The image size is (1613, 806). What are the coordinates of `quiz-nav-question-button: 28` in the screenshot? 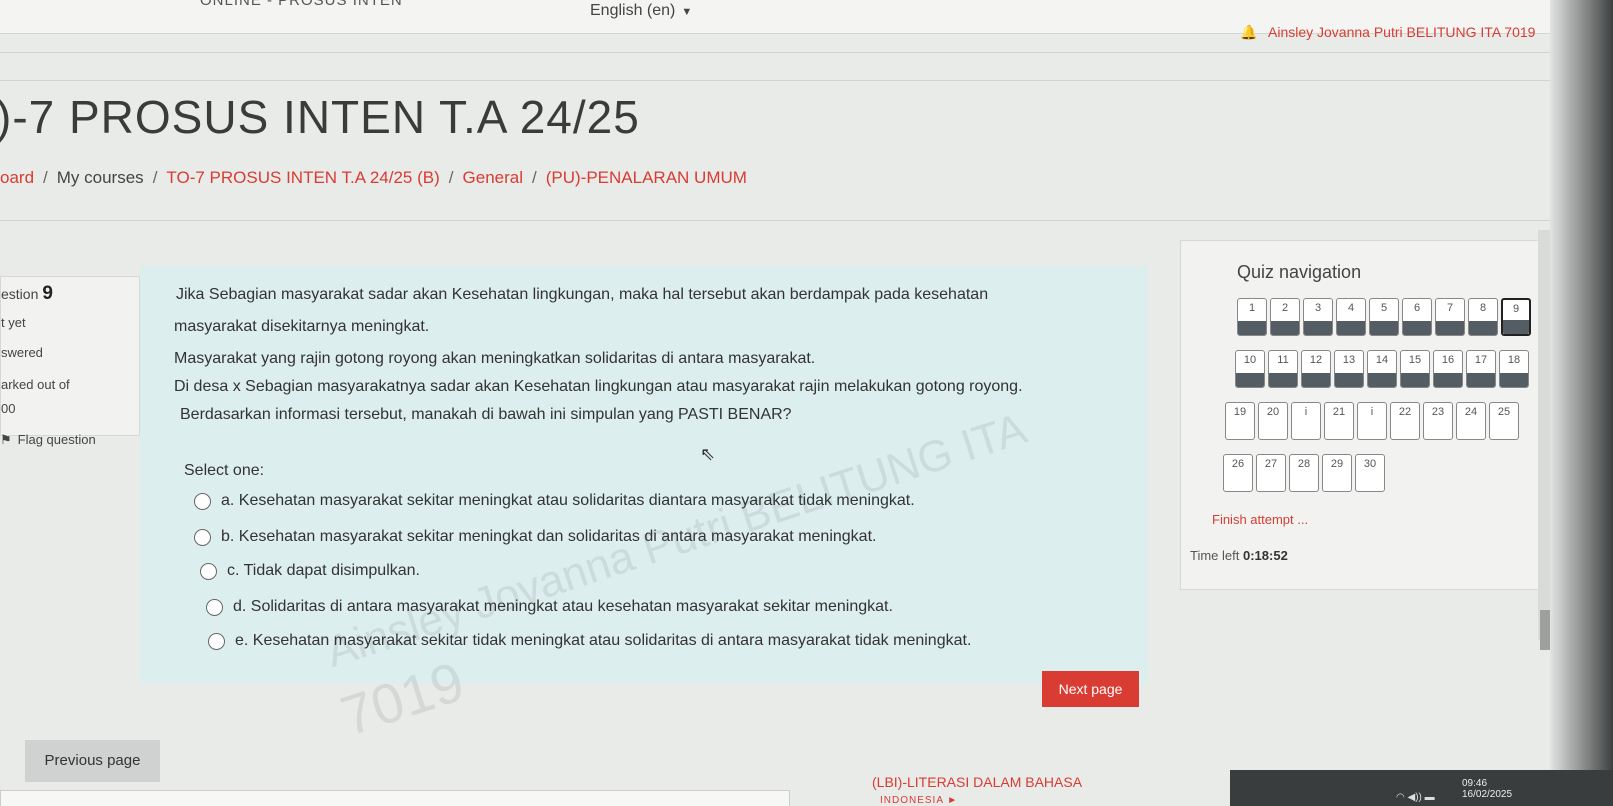 It's located at (1304, 473).